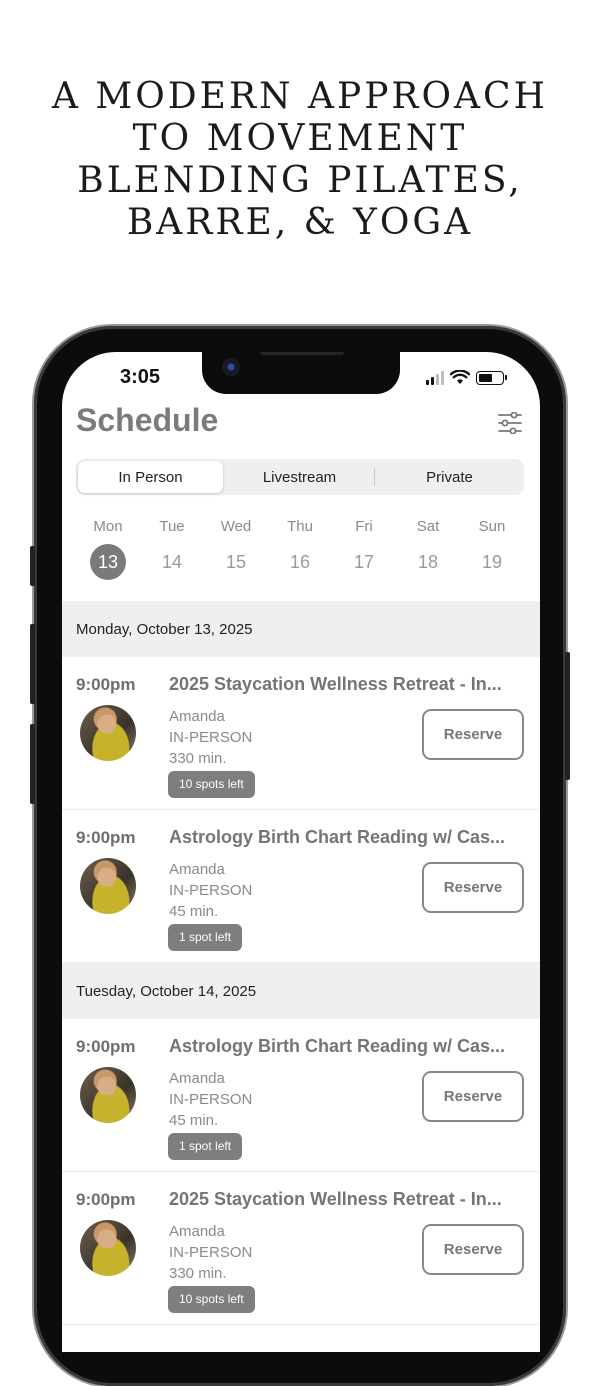  Describe the element at coordinates (300, 526) in the screenshot. I see `day-name: Thu` at that location.